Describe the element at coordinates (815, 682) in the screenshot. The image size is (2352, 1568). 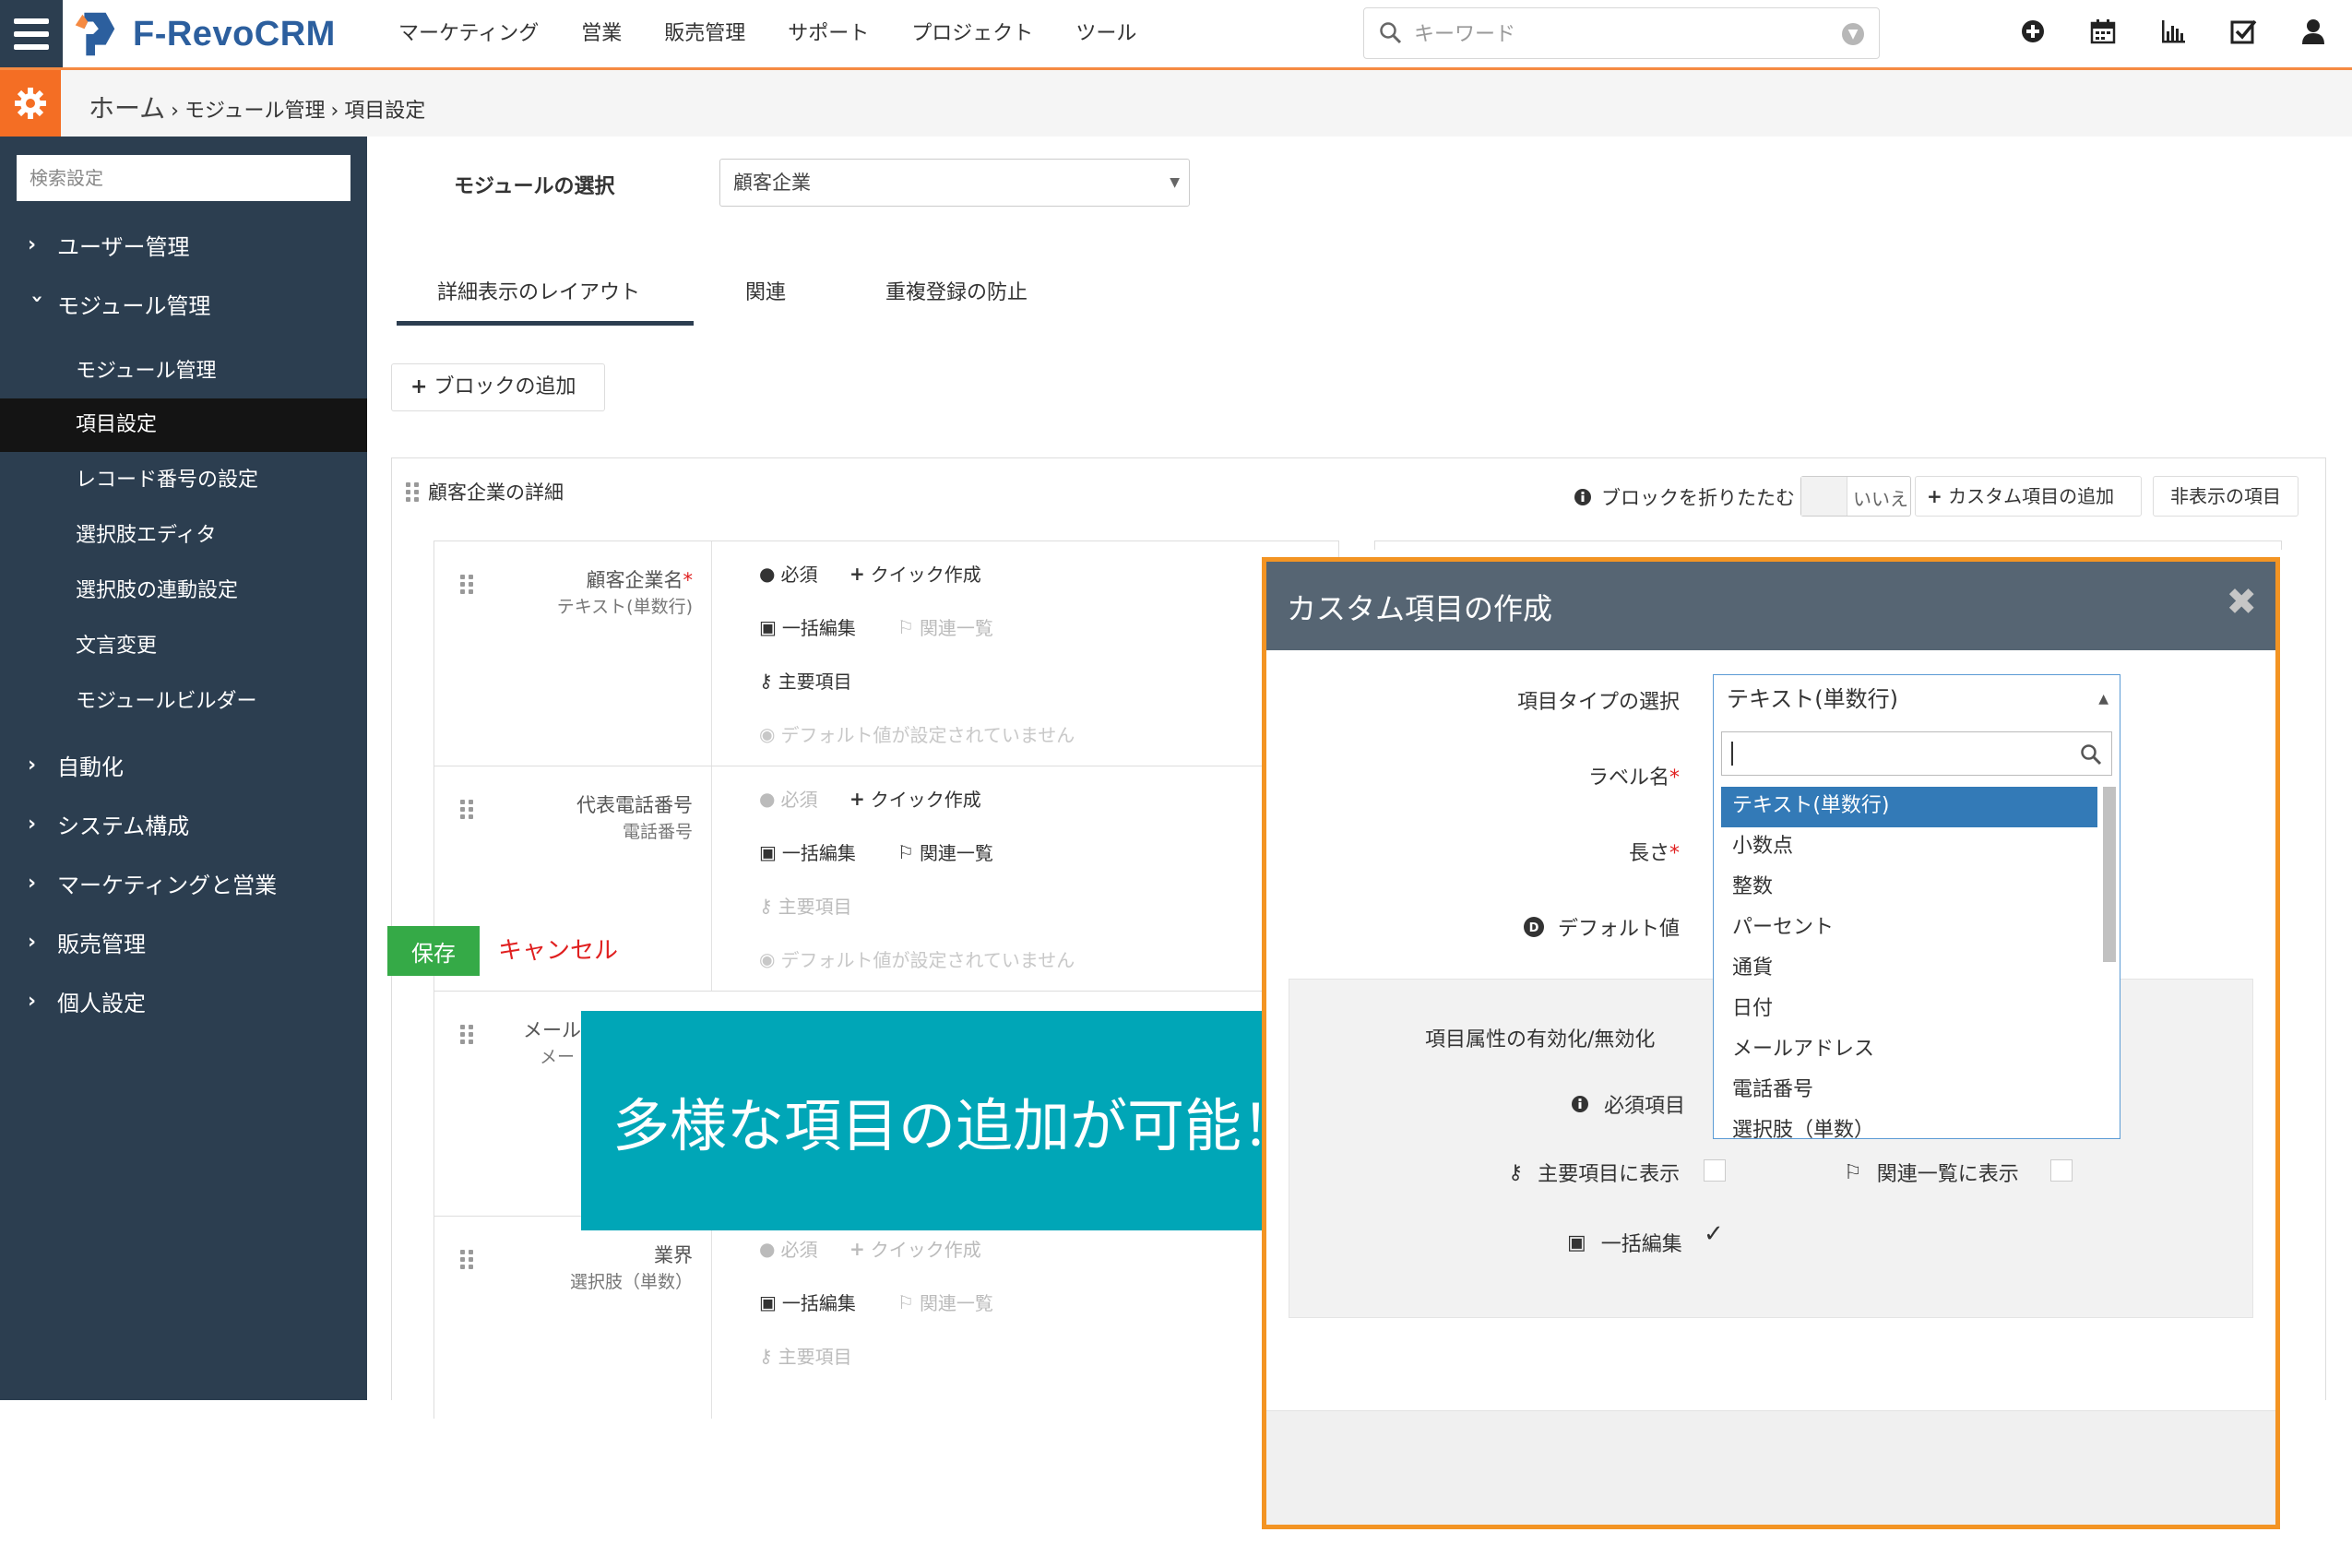
I see `prop-label: 主要項目` at that location.